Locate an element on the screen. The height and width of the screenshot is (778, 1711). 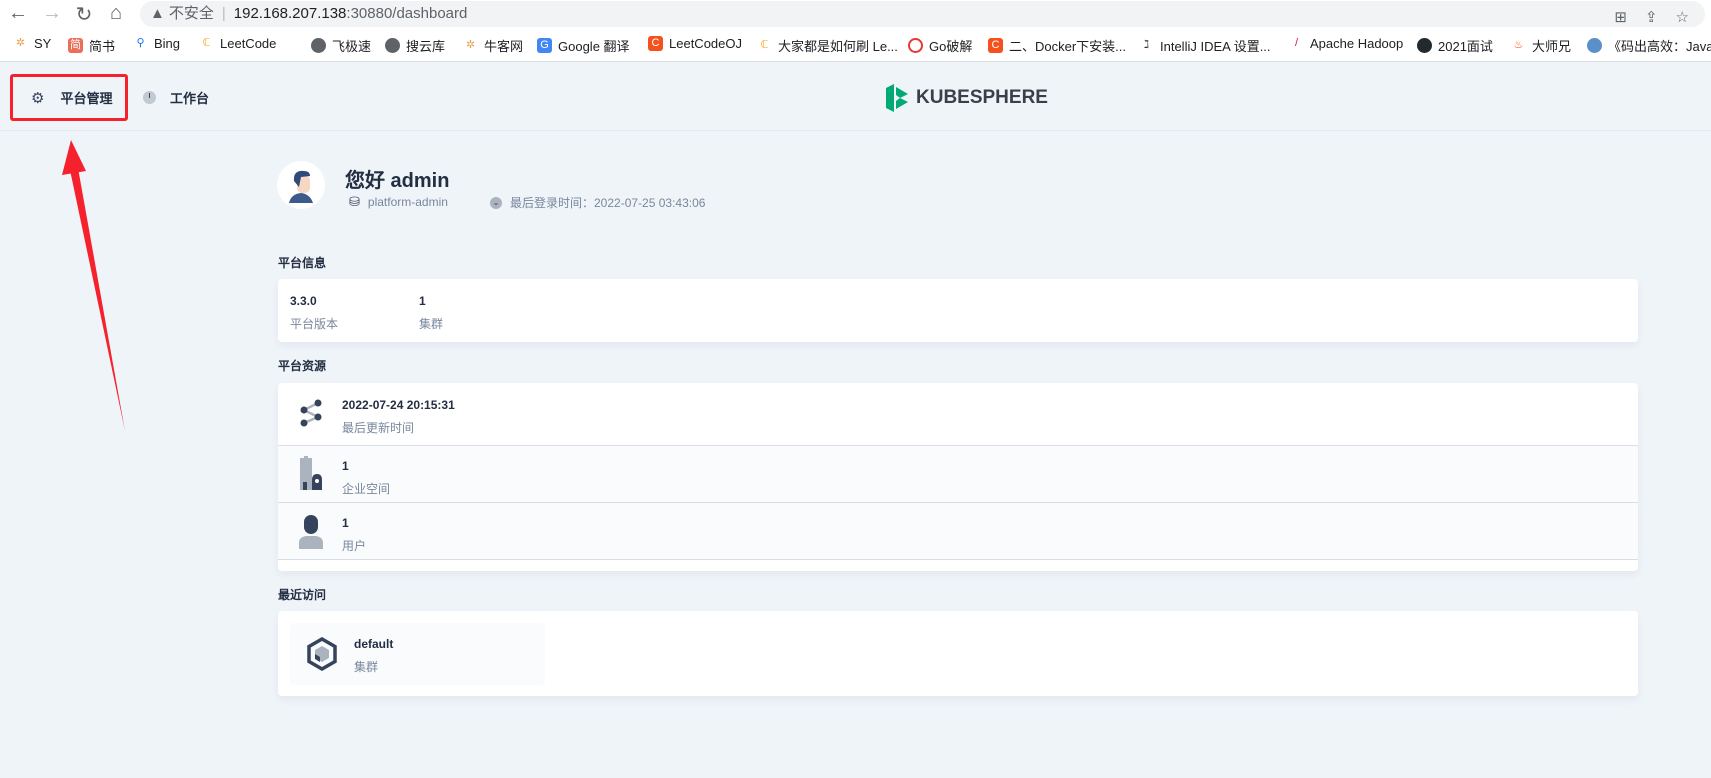
section-title-platform-info: 平台信息 is located at coordinates (302, 263).